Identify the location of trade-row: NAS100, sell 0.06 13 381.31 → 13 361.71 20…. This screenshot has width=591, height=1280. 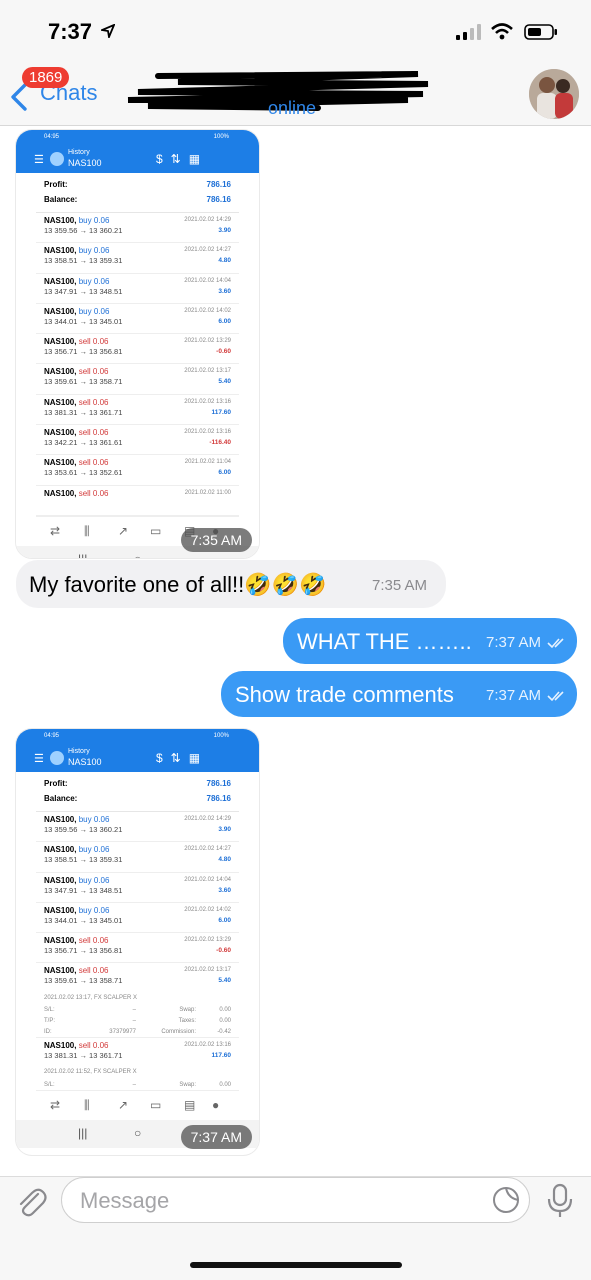
(137, 410).